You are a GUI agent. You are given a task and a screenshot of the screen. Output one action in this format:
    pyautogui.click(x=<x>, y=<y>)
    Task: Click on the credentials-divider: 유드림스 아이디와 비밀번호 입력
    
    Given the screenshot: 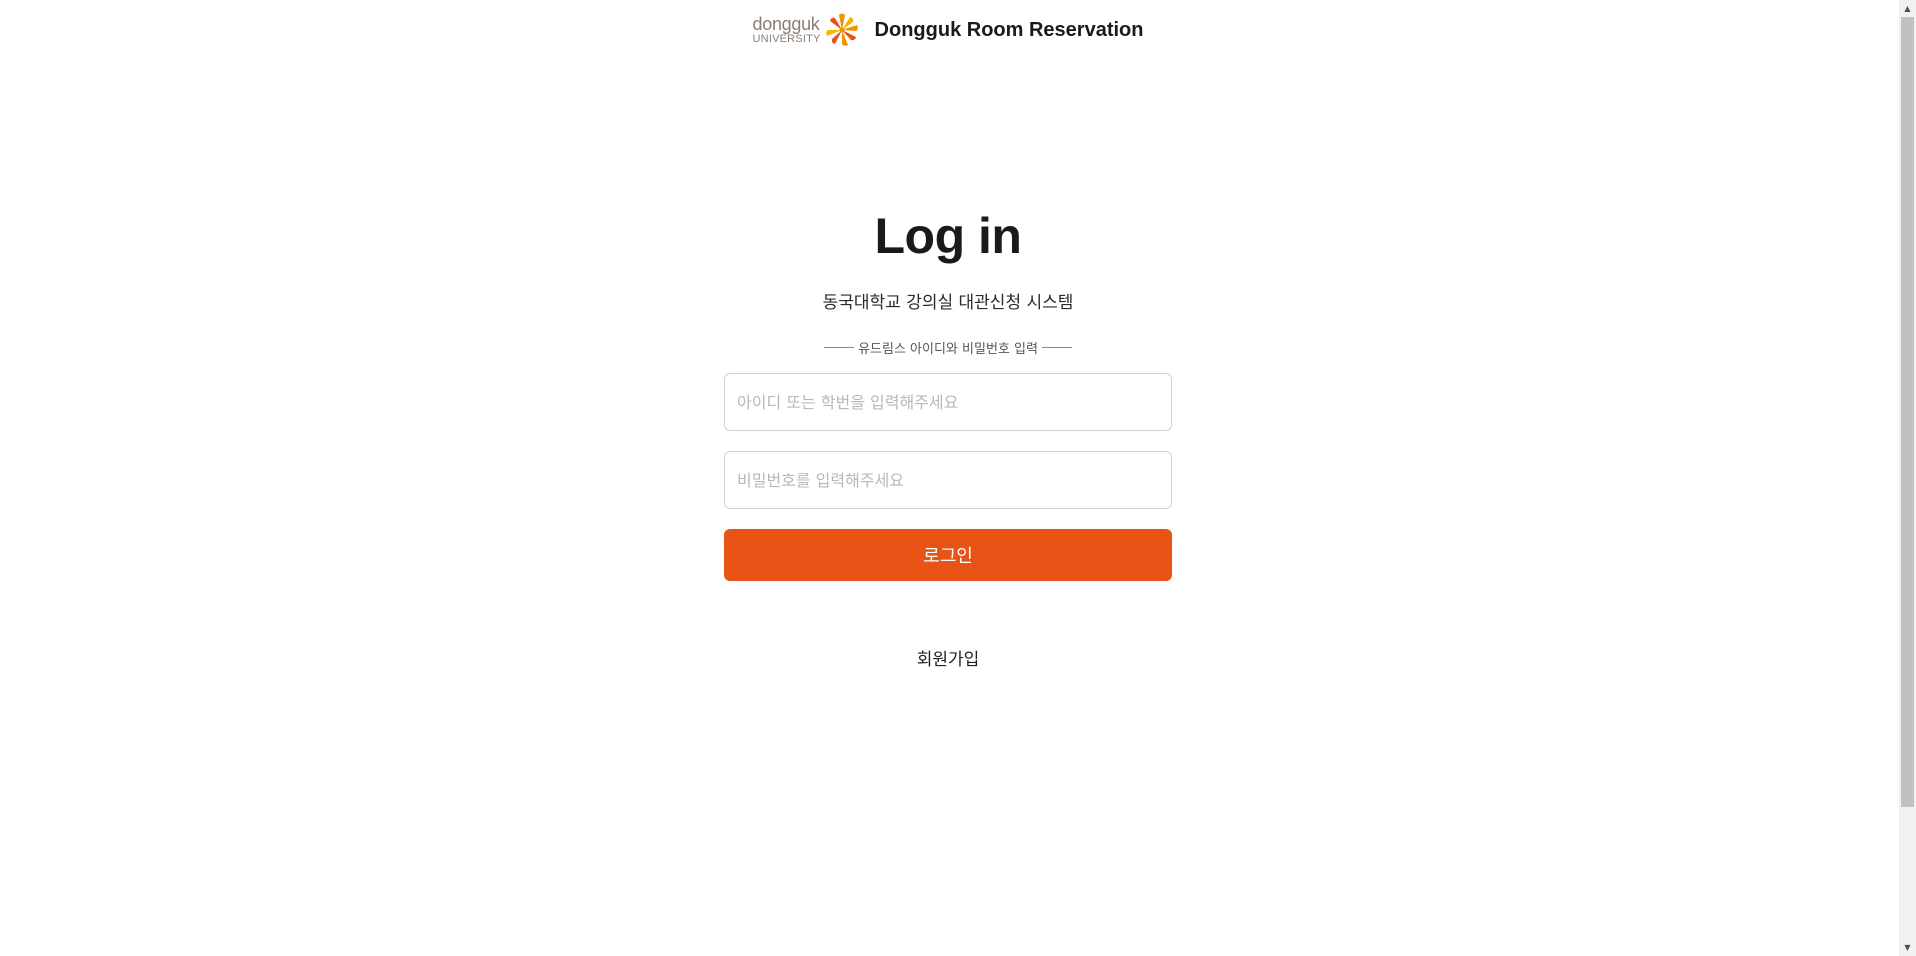 What is the action you would take?
    pyautogui.click(x=948, y=347)
    